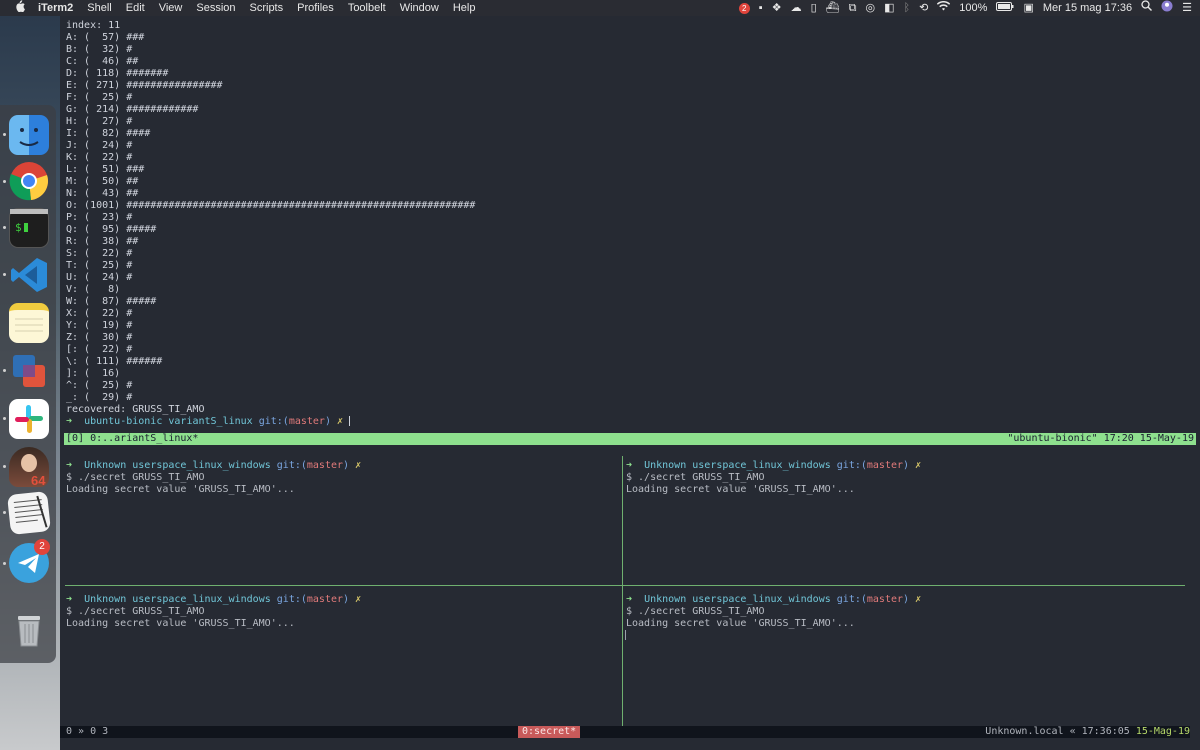 The width and height of the screenshot is (1200, 750). What do you see at coordinates (622, 591) in the screenshot?
I see `pane-divider-vertical` at bounding box center [622, 591].